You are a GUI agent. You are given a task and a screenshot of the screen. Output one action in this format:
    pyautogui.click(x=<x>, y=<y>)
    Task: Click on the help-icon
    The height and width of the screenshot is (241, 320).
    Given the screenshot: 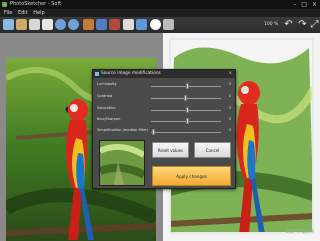 What is the action you would take?
    pyautogui.click(x=155, y=24)
    